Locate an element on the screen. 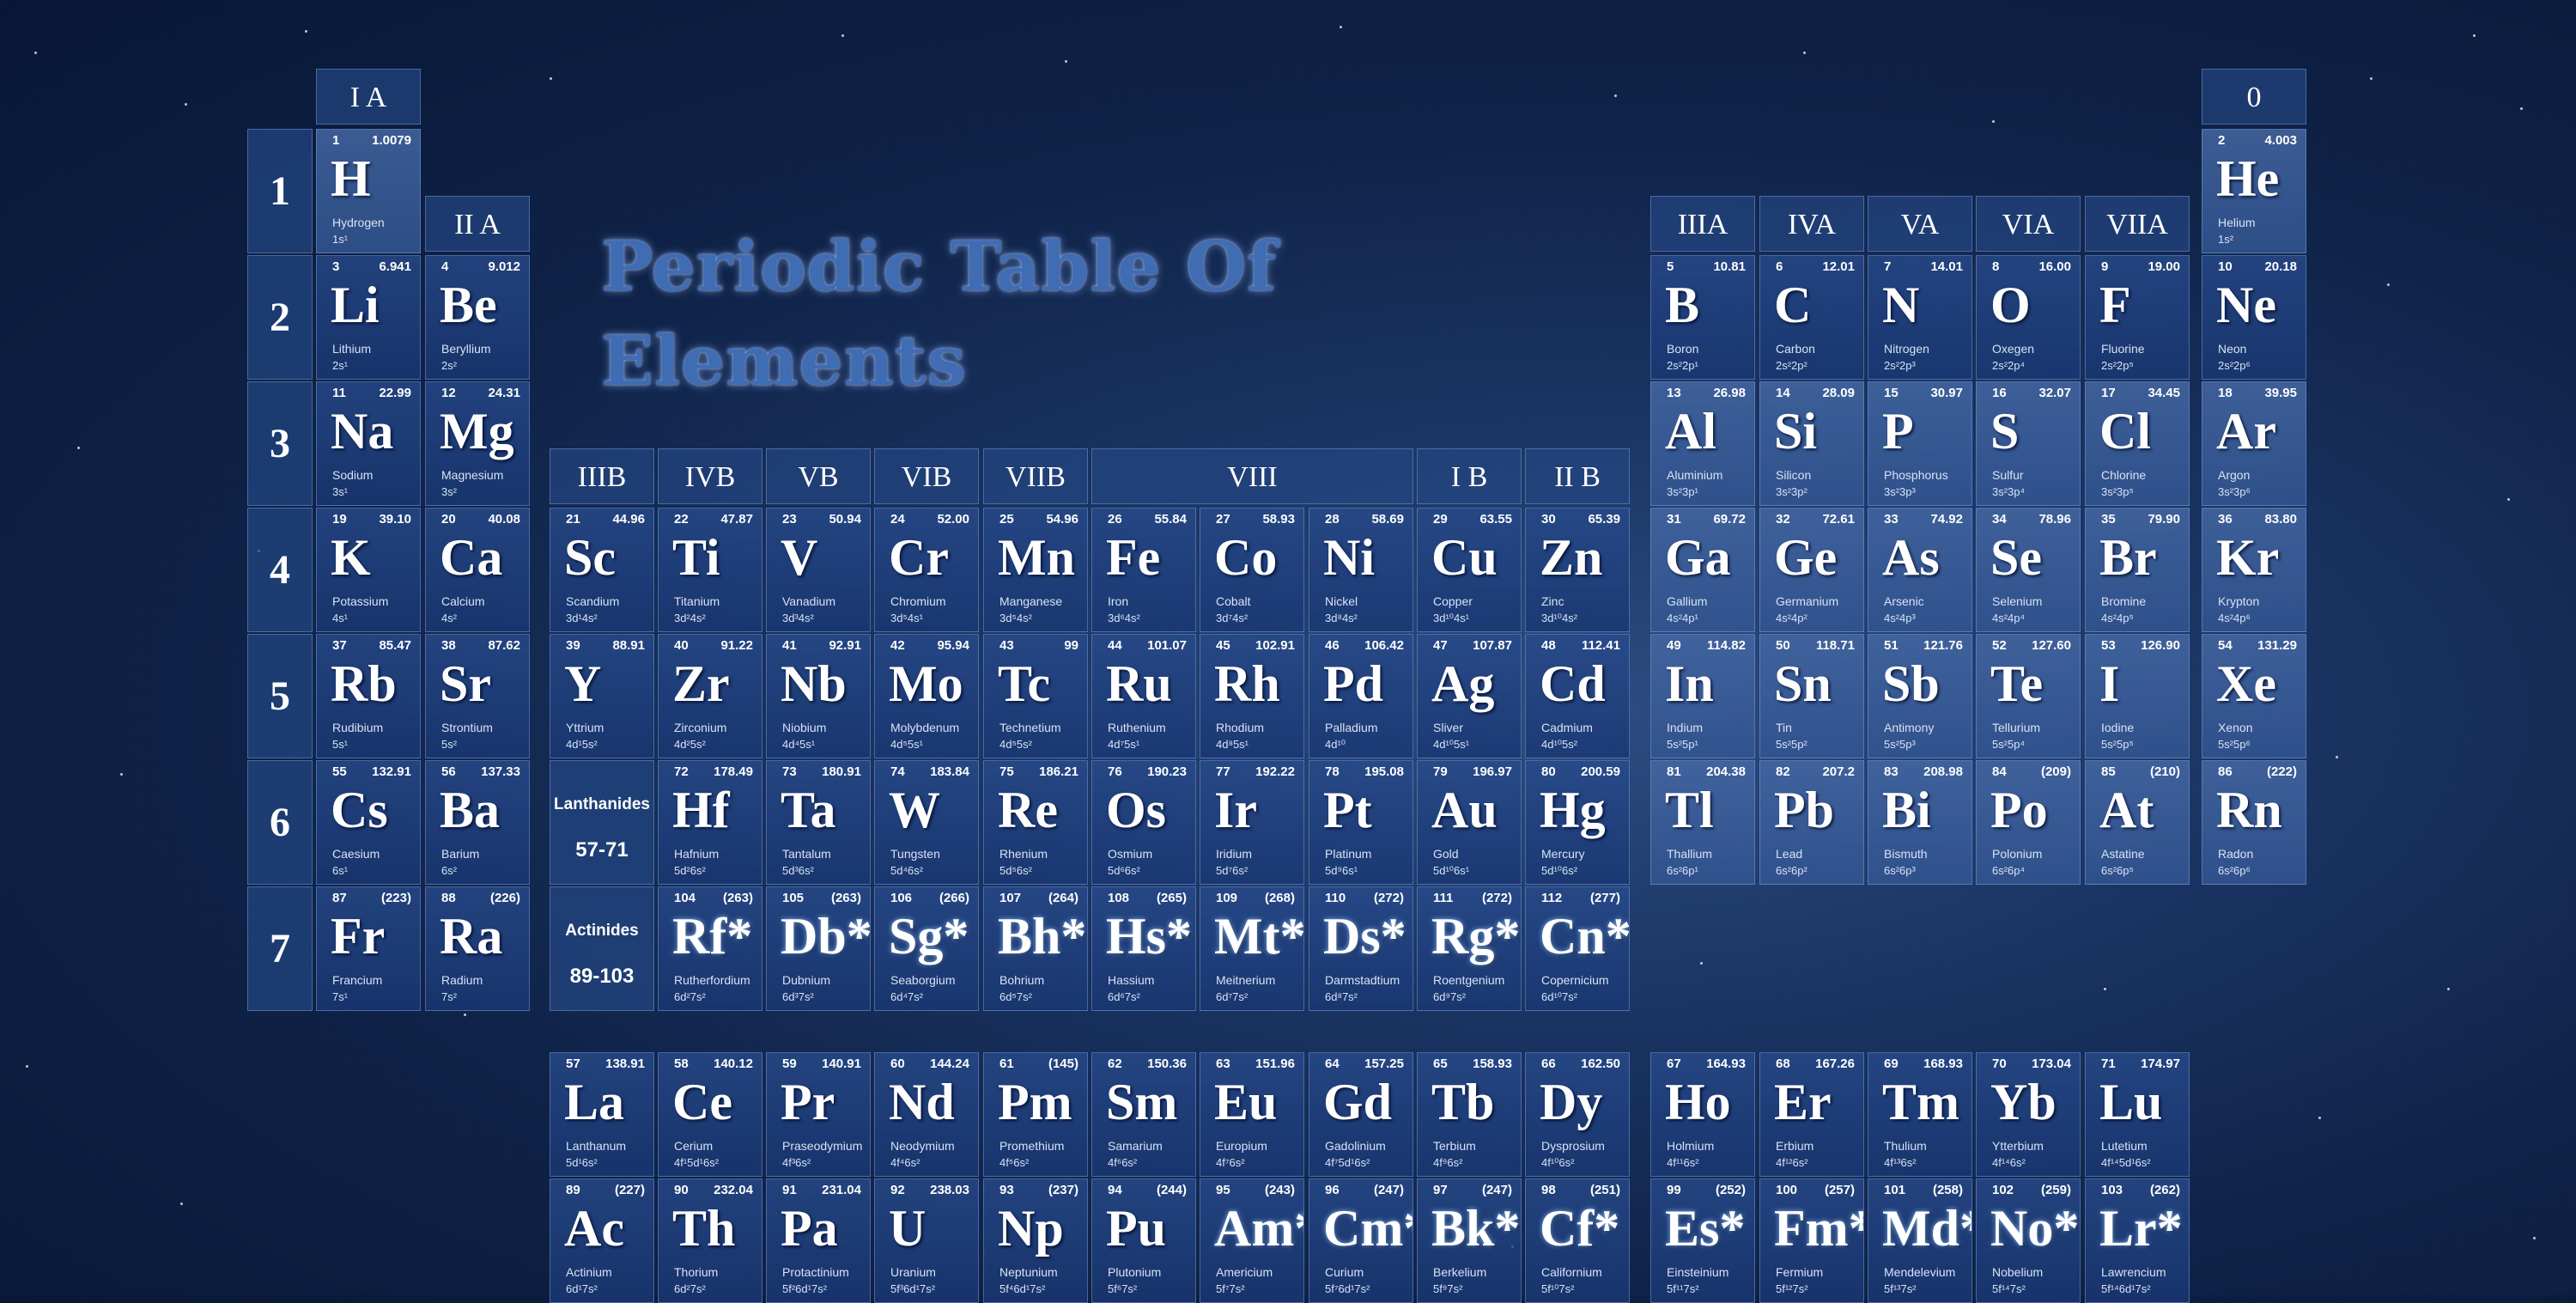  electron-configuration: 5d⁷6s² is located at coordinates (1232, 871).